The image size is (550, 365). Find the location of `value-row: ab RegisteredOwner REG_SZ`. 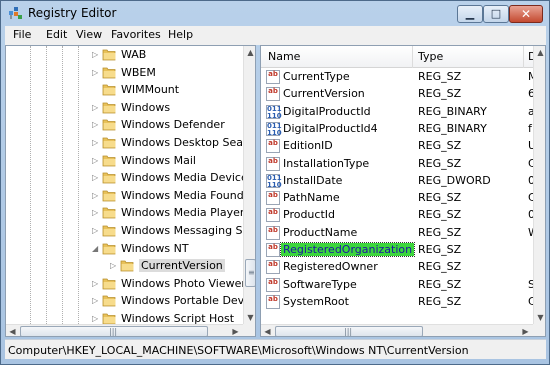

value-row: ab RegisteredOwner REG_SZ is located at coordinates (397, 267).